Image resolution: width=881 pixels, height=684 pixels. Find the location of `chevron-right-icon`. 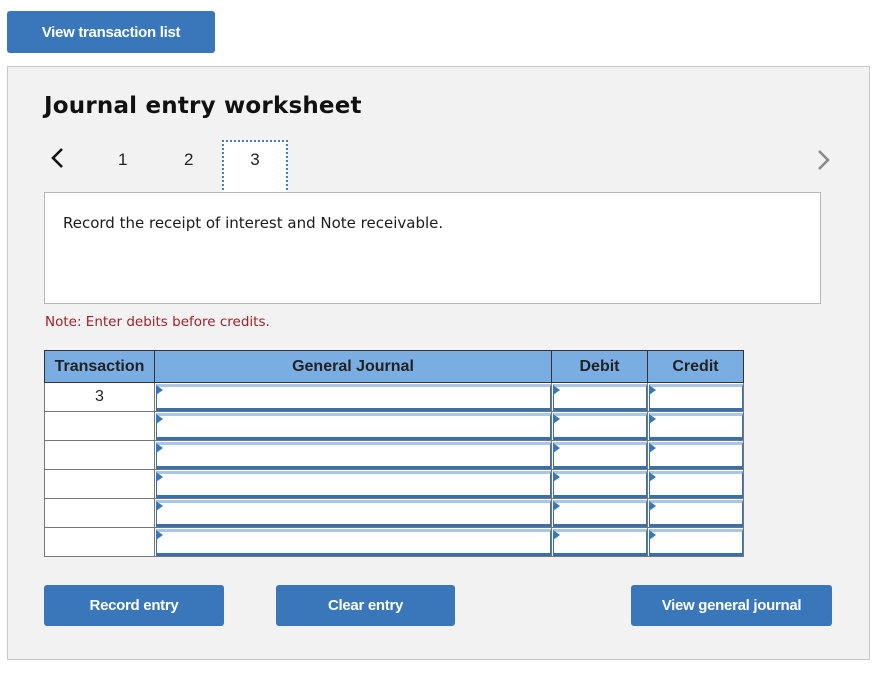

chevron-right-icon is located at coordinates (824, 160).